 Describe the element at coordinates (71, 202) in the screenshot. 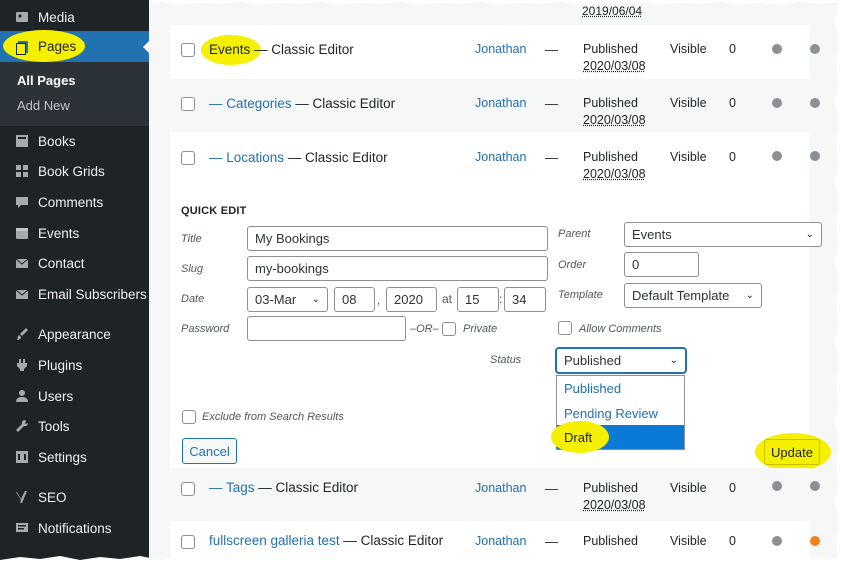

I see `sidebar-item-label: Comments` at that location.